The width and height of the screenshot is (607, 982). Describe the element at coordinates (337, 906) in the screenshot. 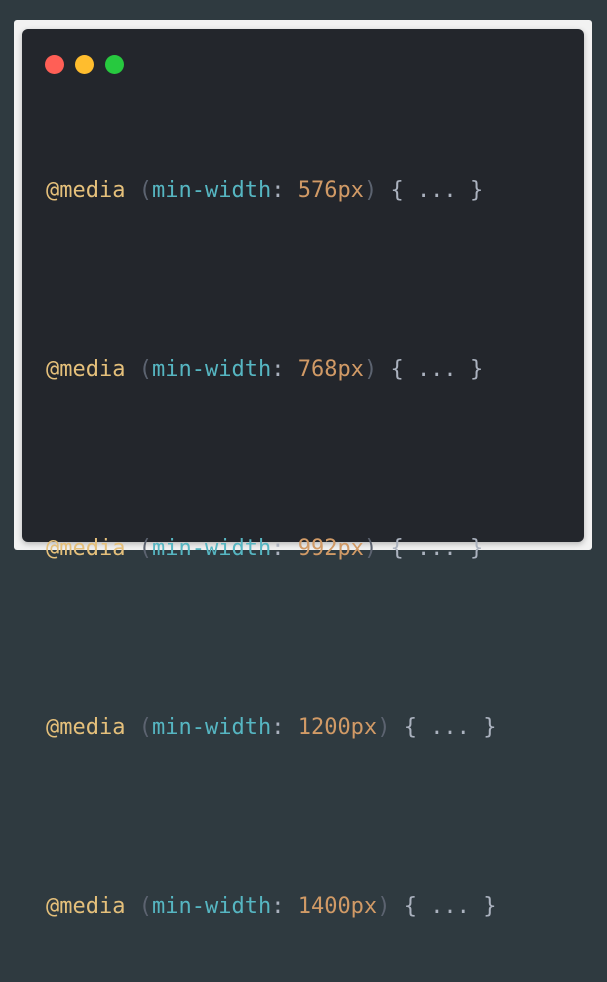

I see `breakpoint-value: 1400px` at that location.